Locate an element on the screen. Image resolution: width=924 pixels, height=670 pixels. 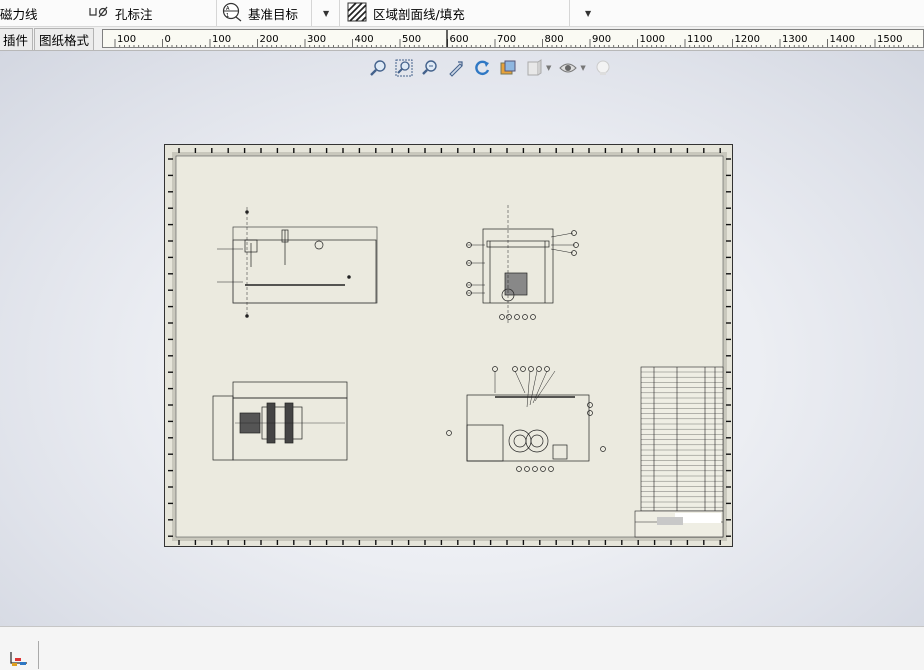
zoom-to-fit-icon is located at coordinates (378, 68).